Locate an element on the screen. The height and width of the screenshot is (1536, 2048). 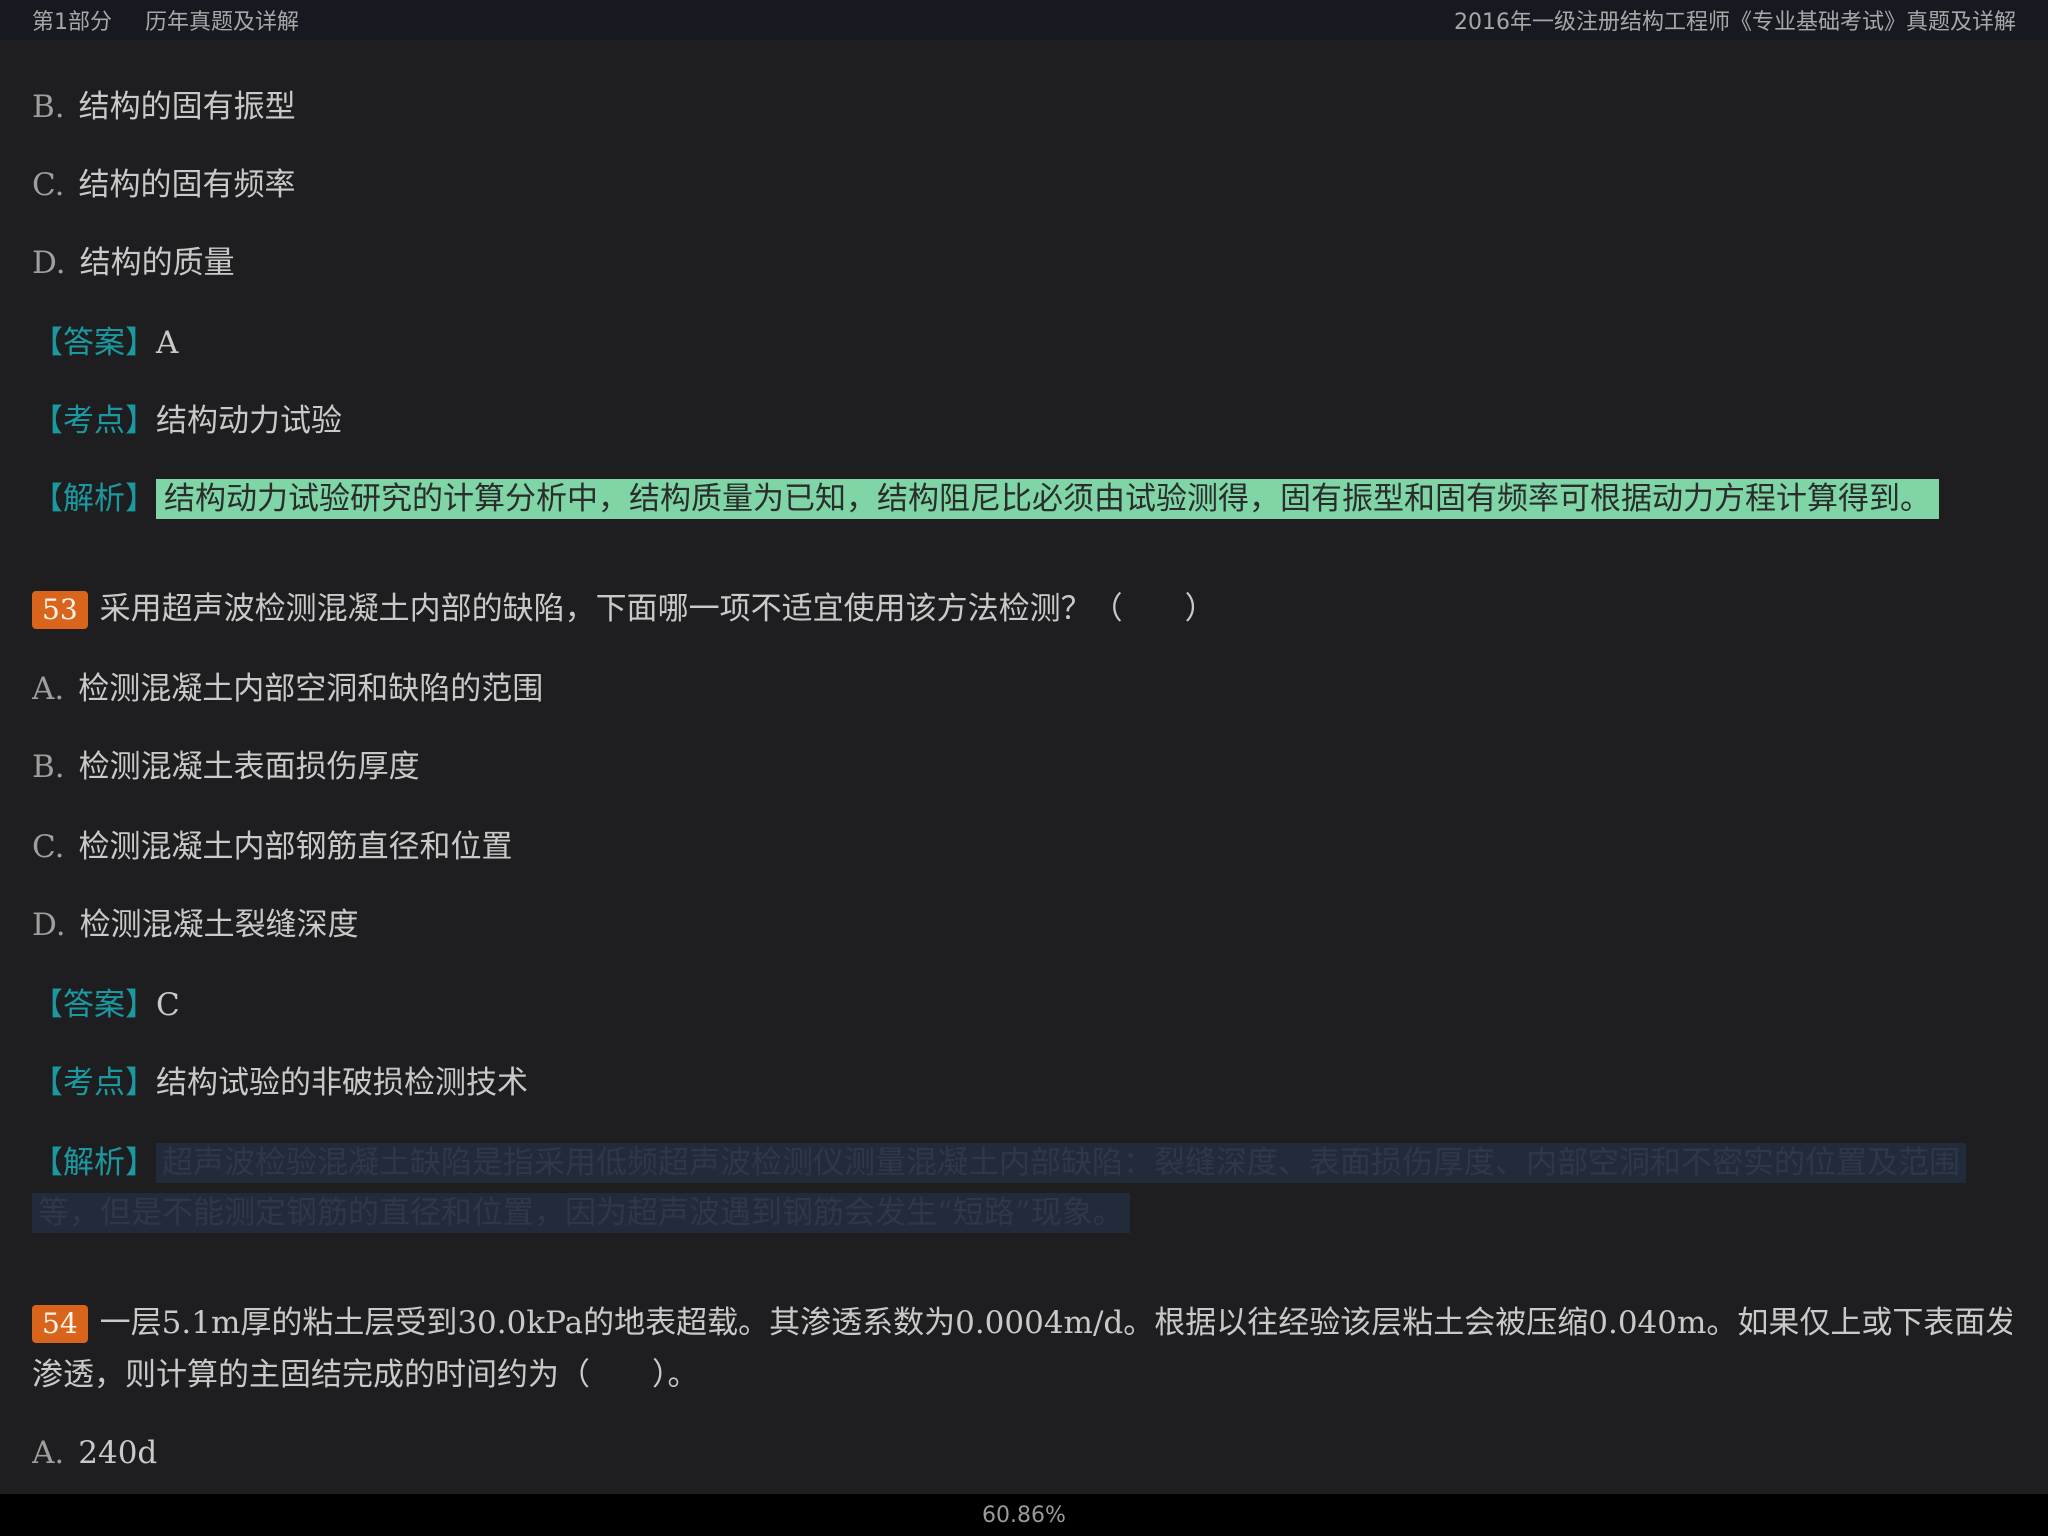
point-value: 结构动力试验 is located at coordinates (249, 421).